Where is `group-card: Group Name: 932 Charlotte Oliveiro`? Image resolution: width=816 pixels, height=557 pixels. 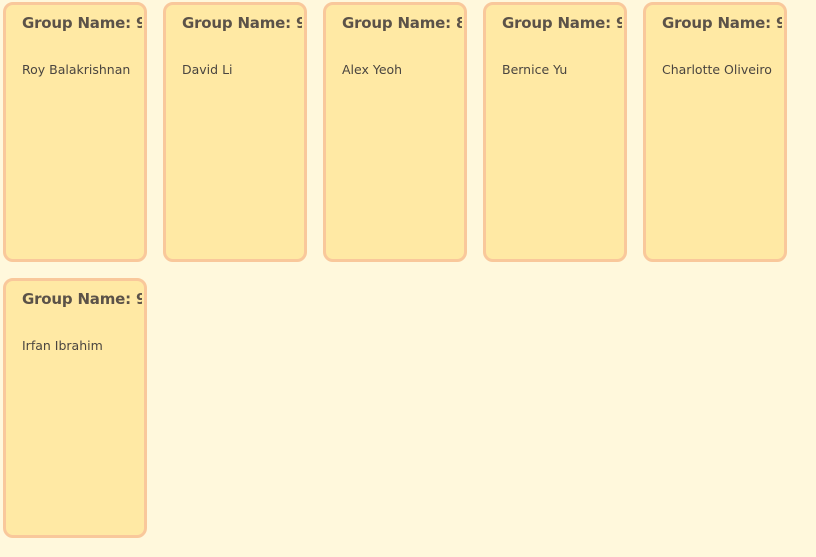 group-card: Group Name: 932 Charlotte Oliveiro is located at coordinates (715, 132).